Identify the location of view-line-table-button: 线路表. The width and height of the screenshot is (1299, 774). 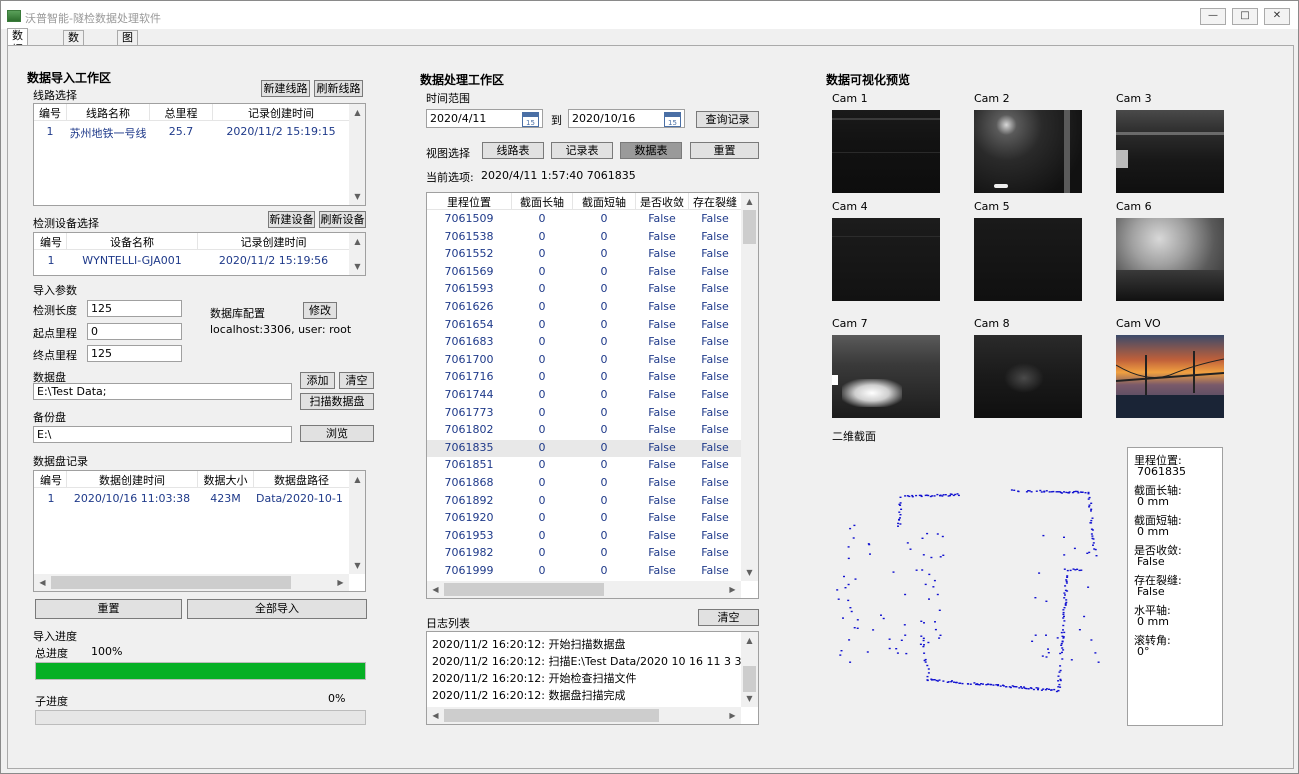
(513, 150).